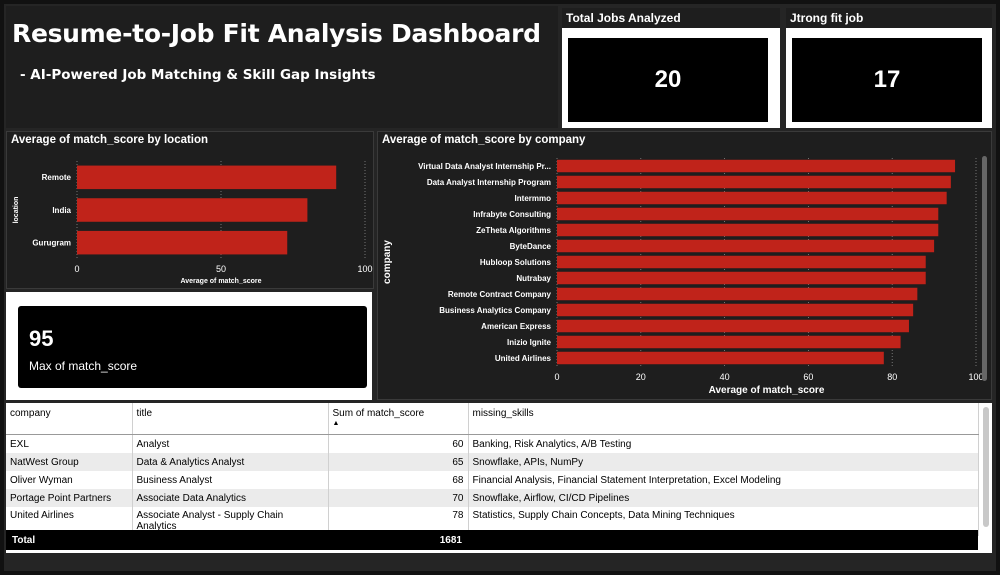 This screenshot has width=1000, height=575. I want to click on category-label: Nutrabay, so click(533, 278).